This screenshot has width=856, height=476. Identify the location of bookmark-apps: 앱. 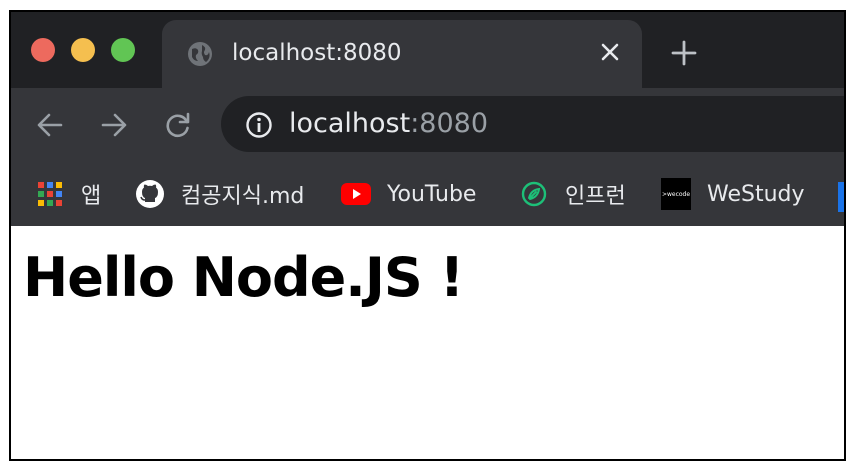
(68, 194).